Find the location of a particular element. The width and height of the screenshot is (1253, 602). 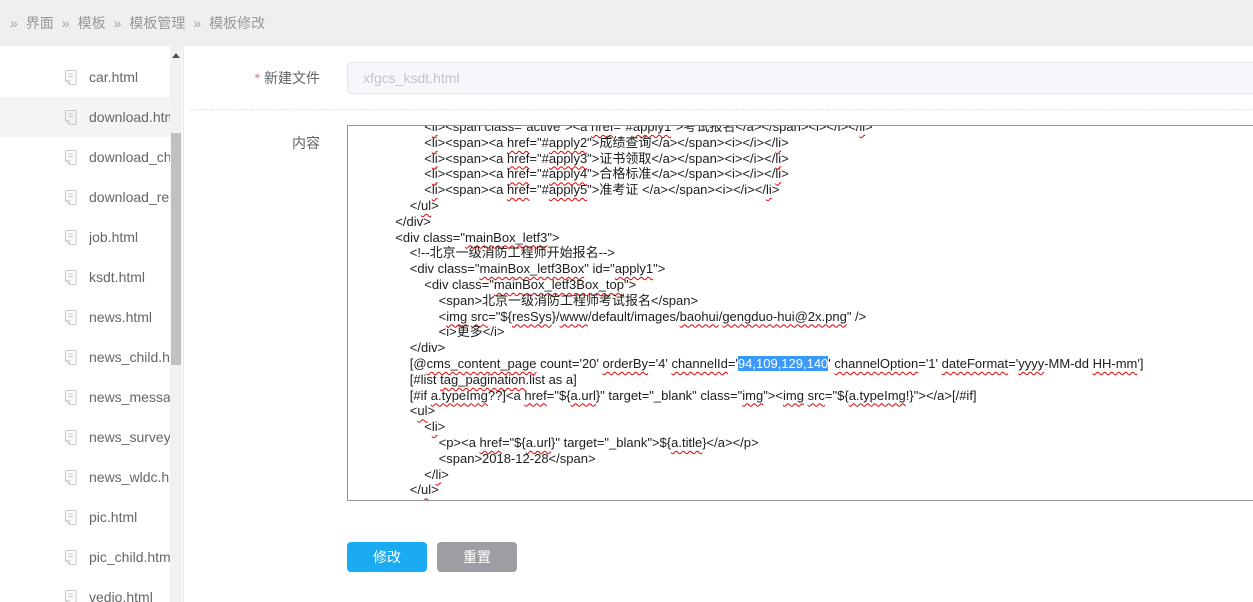

new-file-label-text: 新建文件 is located at coordinates (292, 78).